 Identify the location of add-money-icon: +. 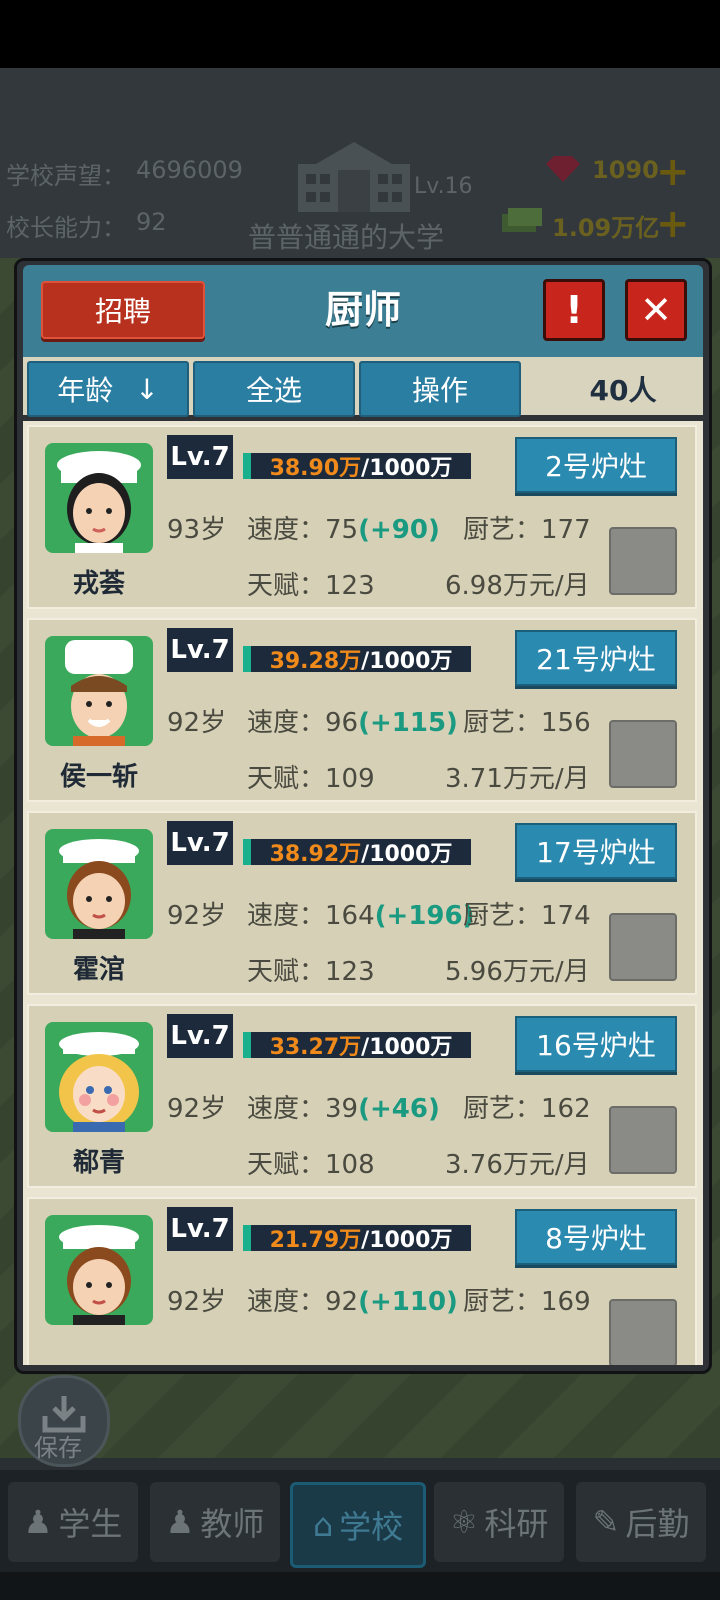
(673, 224).